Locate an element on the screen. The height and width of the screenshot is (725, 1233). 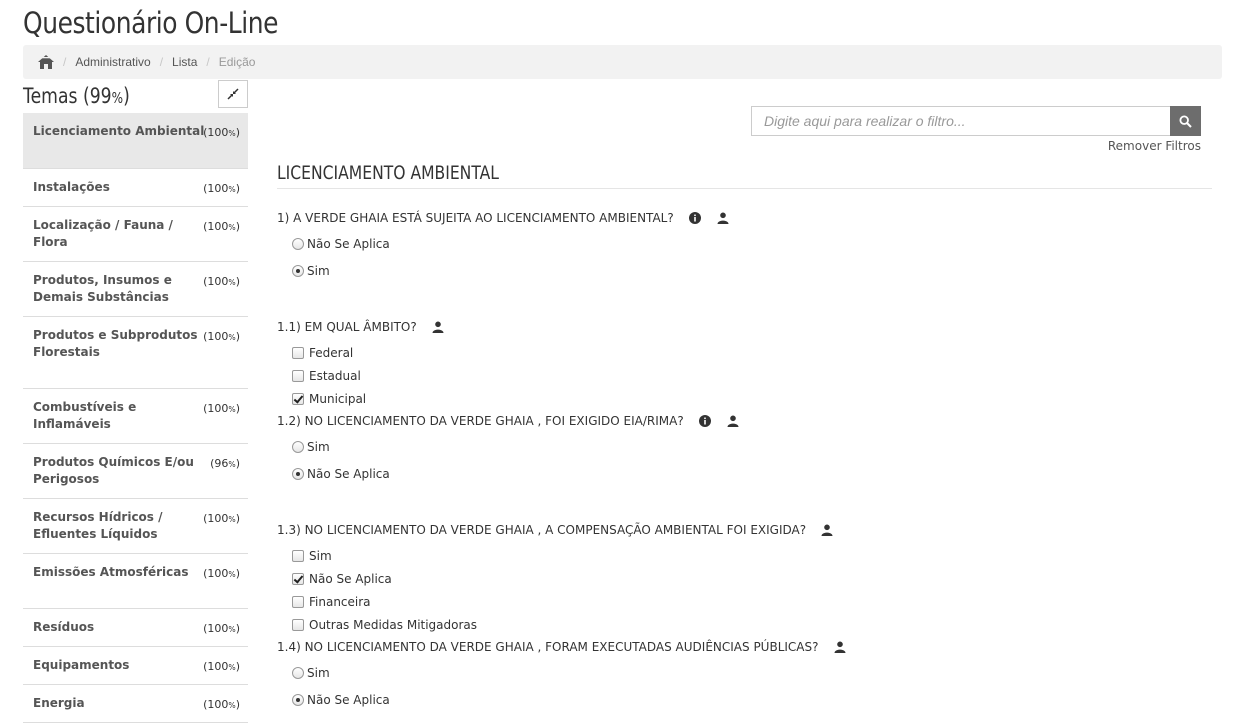
sidebar-item-label: Instalações is located at coordinates (71, 187).